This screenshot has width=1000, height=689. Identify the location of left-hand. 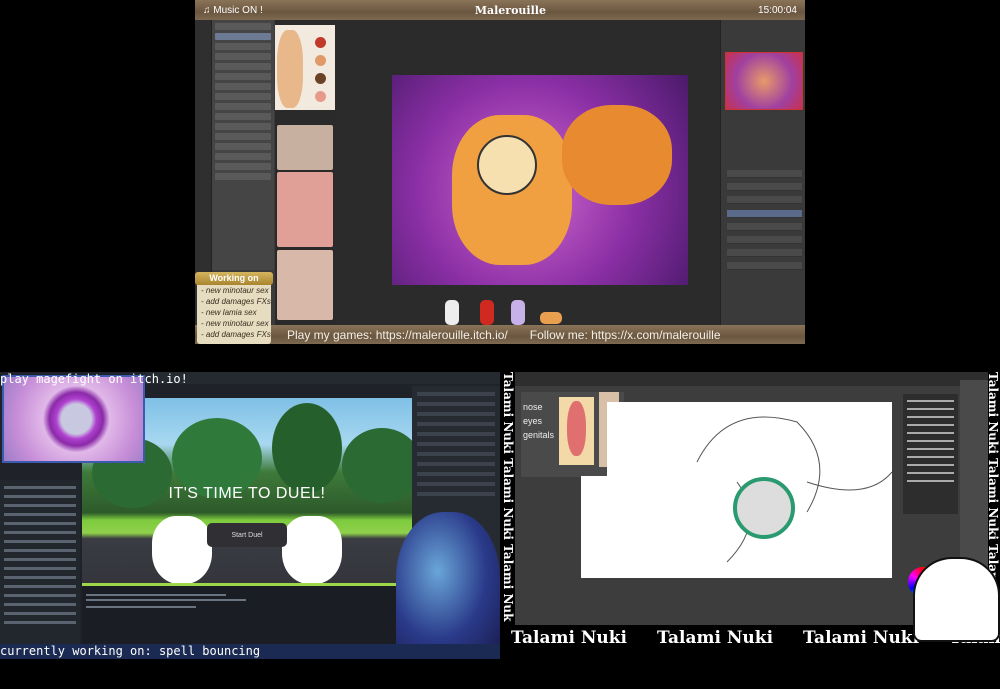
(182, 549).